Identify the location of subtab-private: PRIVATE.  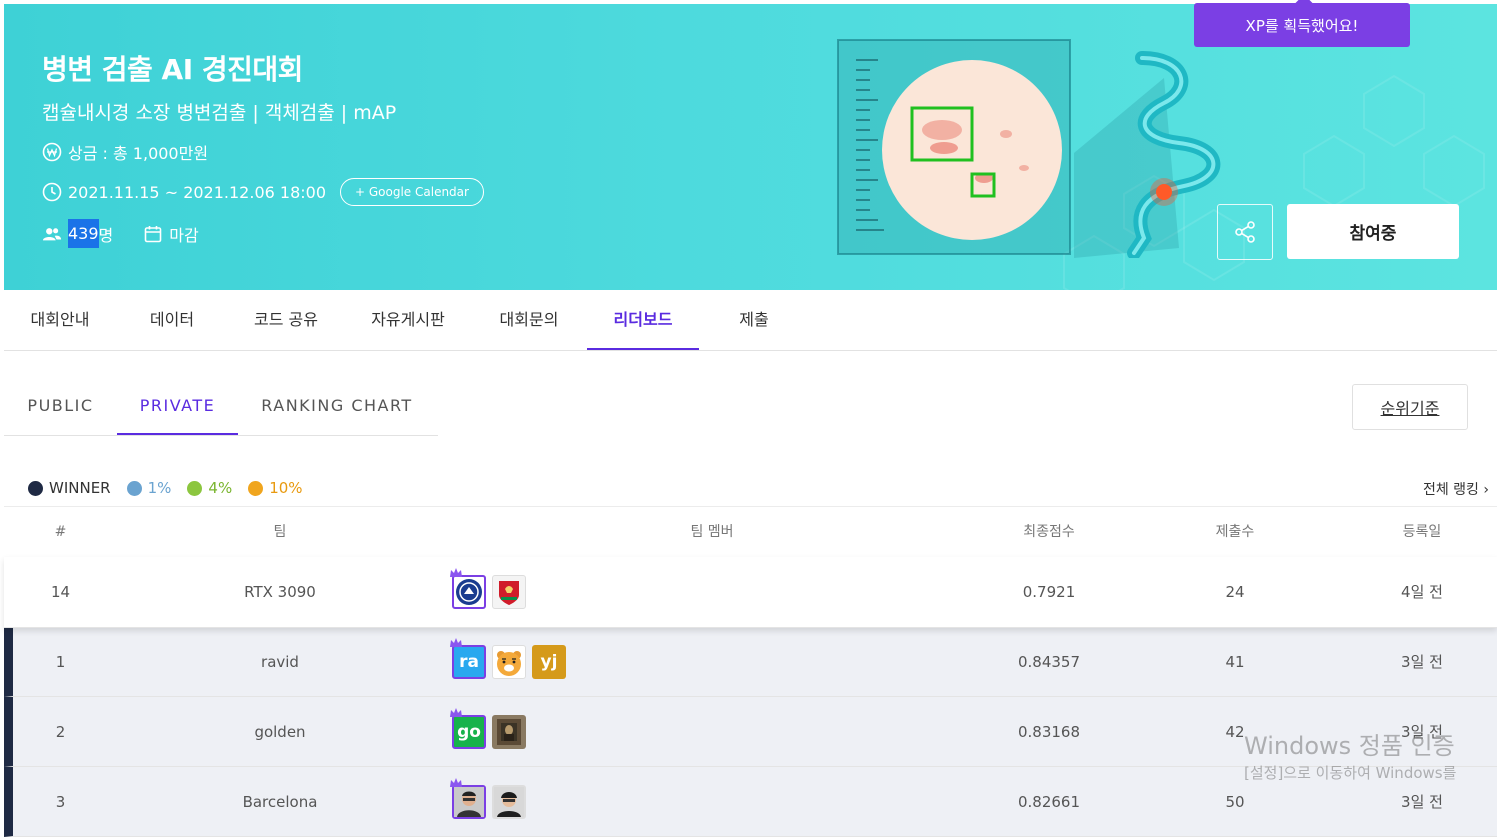
(177, 405).